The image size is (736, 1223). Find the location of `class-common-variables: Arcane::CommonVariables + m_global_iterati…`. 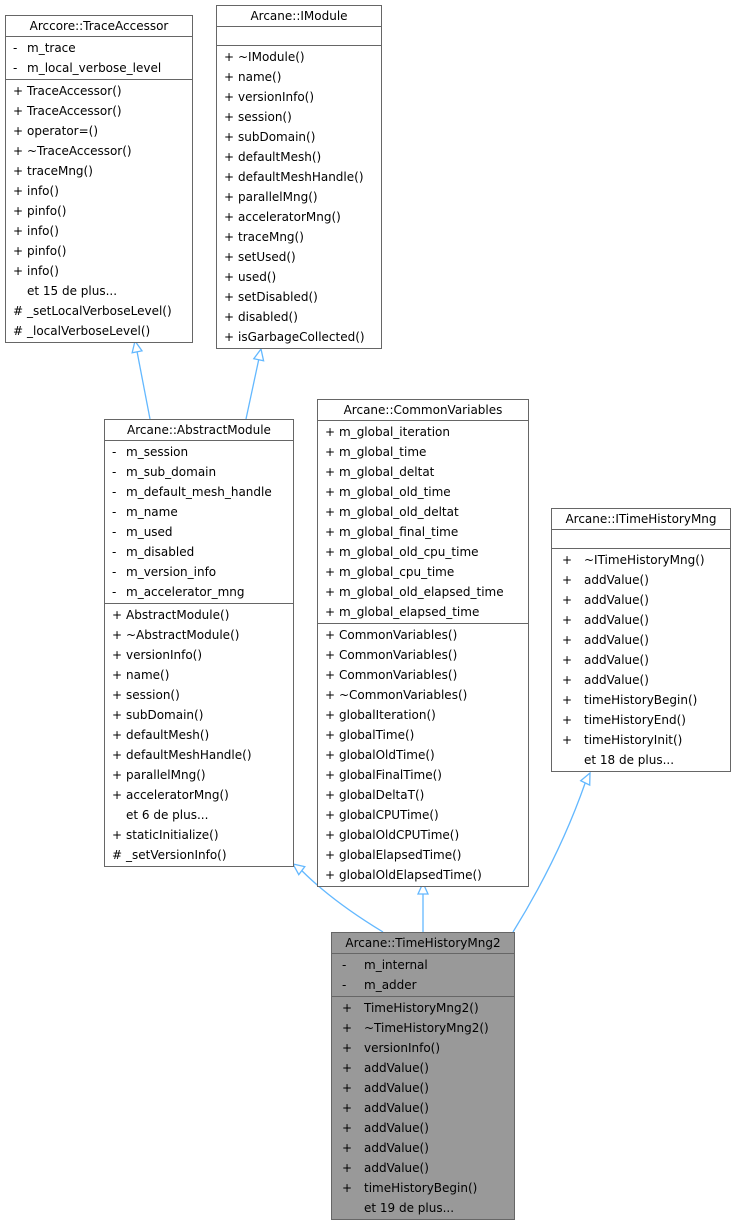

class-common-variables: Arcane::CommonVariables + m_global_iterati… is located at coordinates (423, 643).